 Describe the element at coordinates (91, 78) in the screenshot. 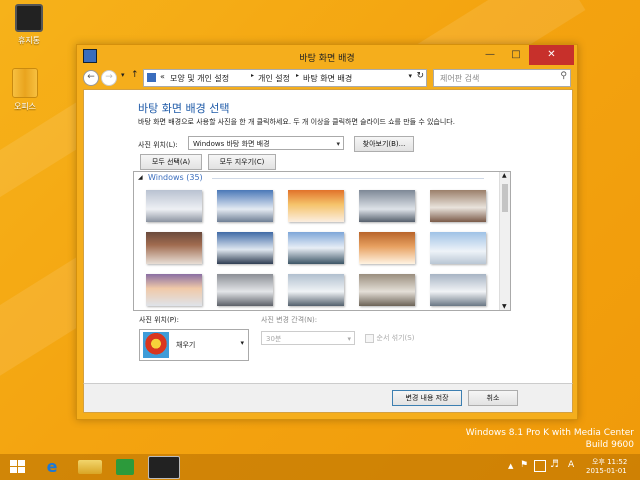

I see `back-button: ←` at that location.